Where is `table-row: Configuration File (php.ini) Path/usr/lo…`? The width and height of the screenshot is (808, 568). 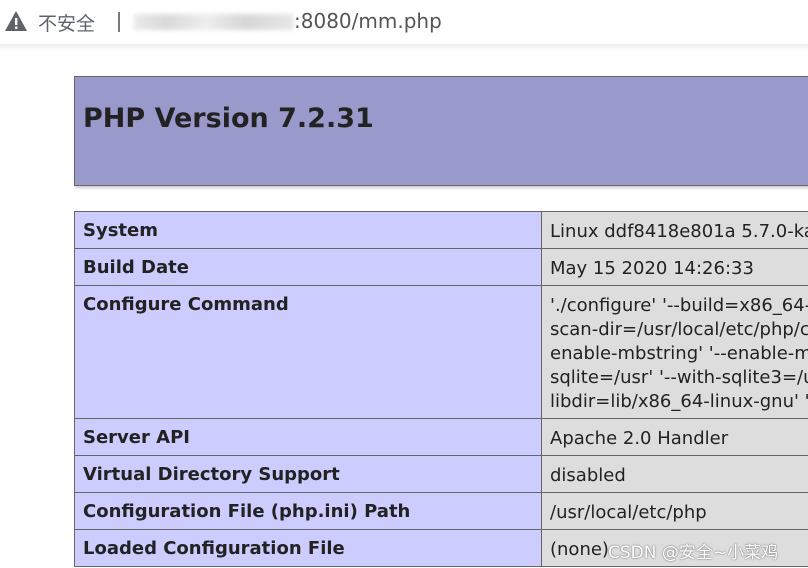 table-row: Configuration File (php.ini) Path/usr/lo… is located at coordinates (441, 511).